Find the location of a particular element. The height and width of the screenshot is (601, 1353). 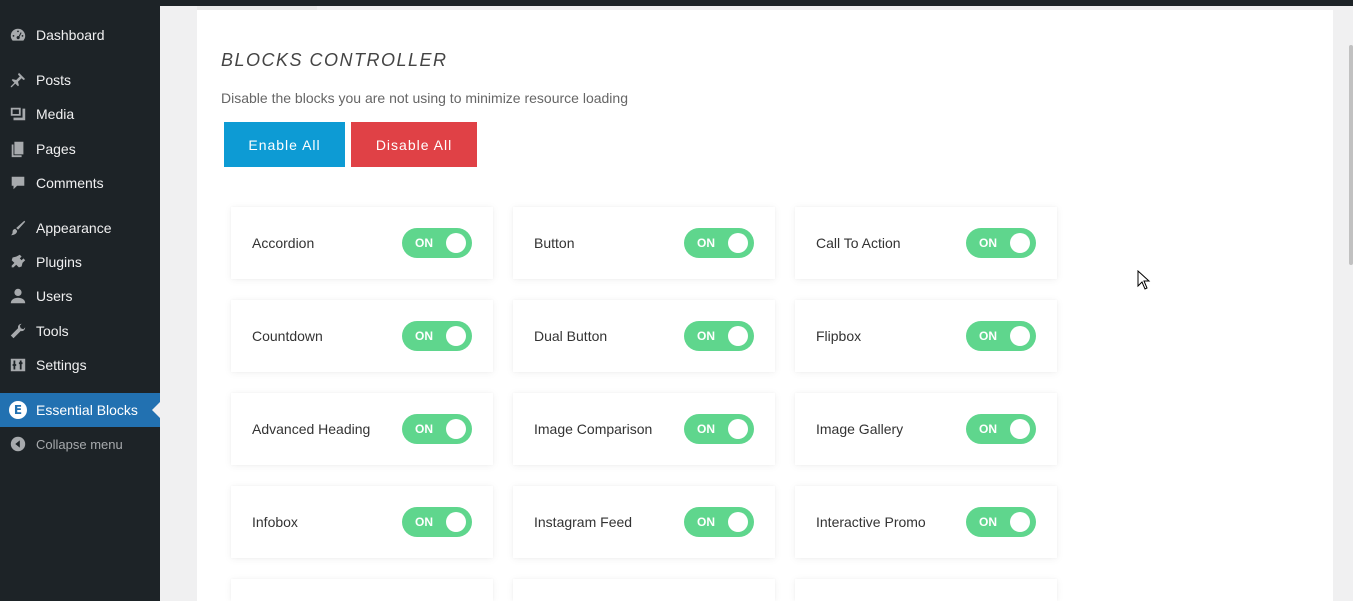

media-icon is located at coordinates (18, 114).